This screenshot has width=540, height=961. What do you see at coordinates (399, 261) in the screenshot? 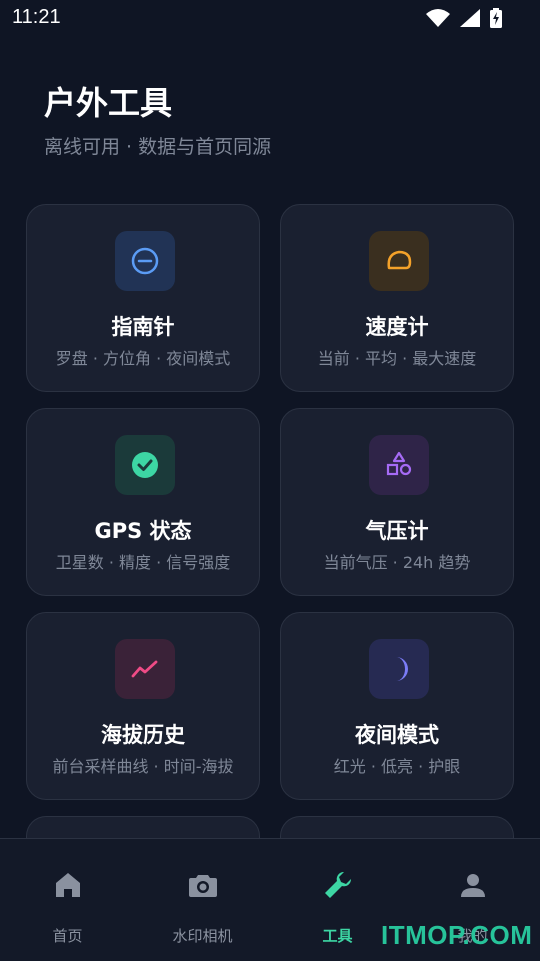
I see `speedometer-icon` at bounding box center [399, 261].